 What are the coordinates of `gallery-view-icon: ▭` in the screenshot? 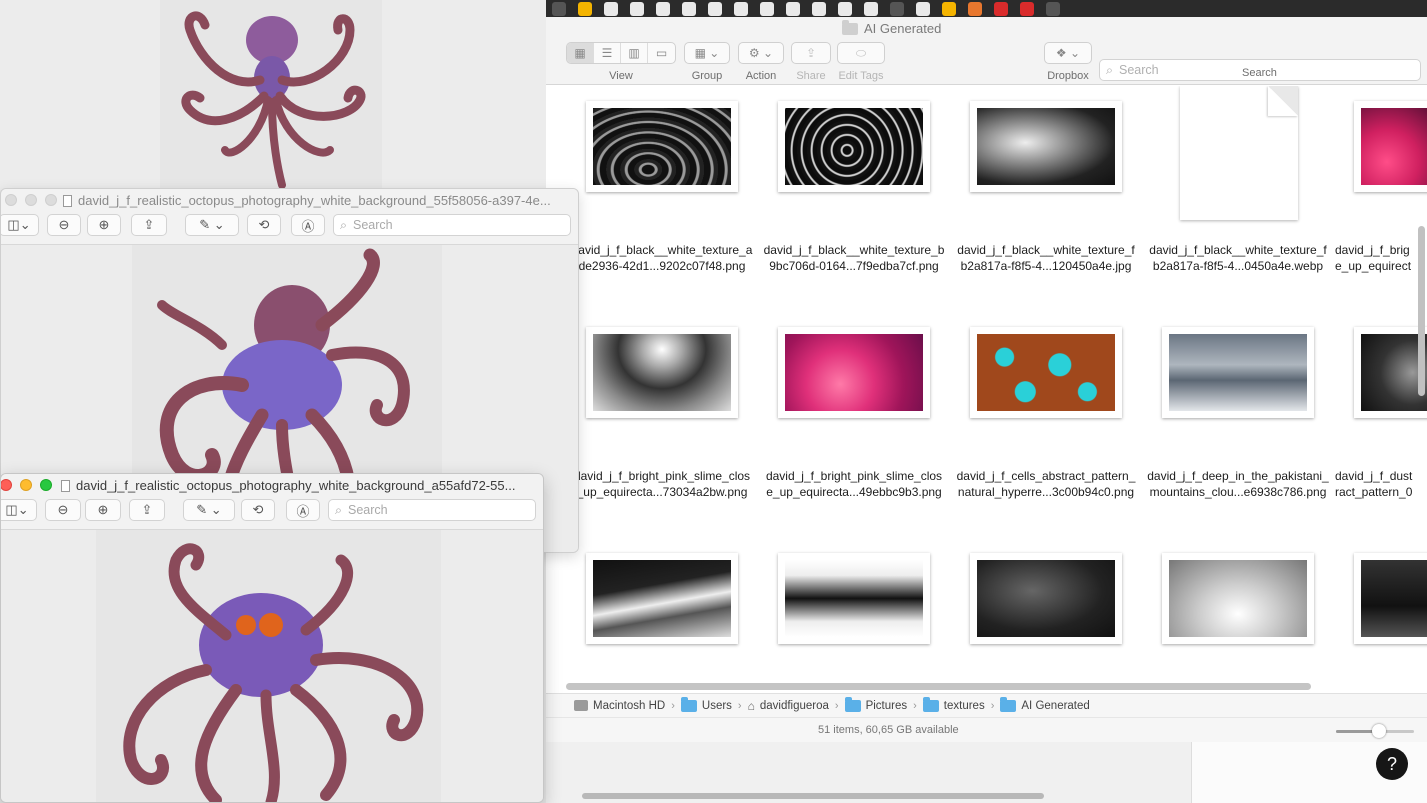 It's located at (661, 53).